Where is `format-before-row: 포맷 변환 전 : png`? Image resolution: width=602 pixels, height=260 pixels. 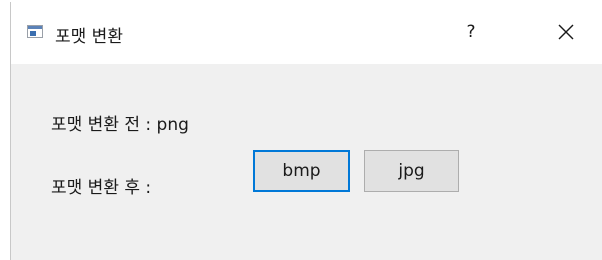
format-before-row: 포맷 변환 전 : png is located at coordinates (120, 122).